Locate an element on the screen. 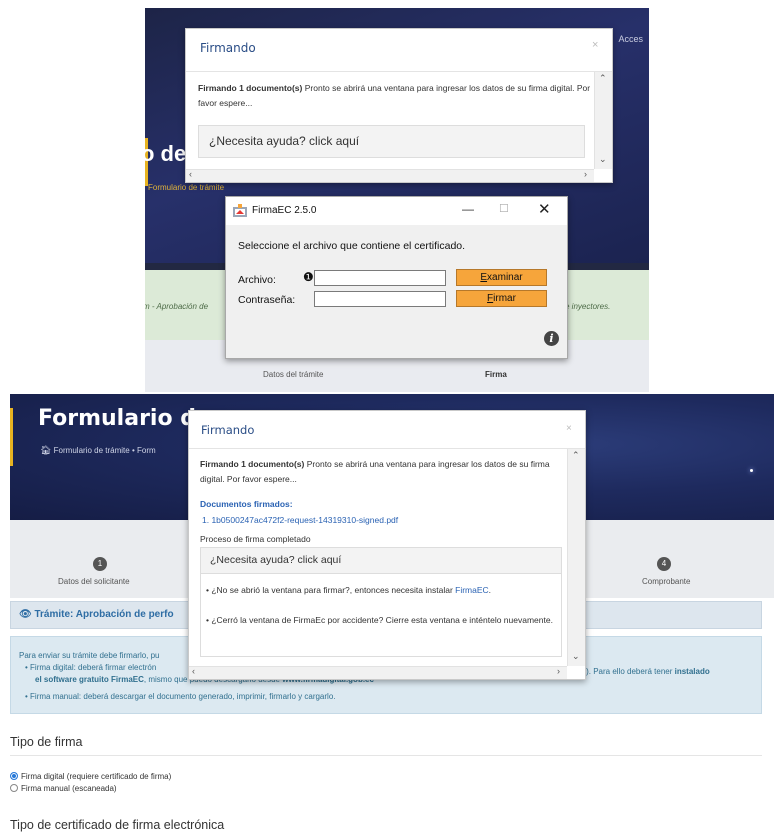  step-4-circle: 4 is located at coordinates (664, 564).